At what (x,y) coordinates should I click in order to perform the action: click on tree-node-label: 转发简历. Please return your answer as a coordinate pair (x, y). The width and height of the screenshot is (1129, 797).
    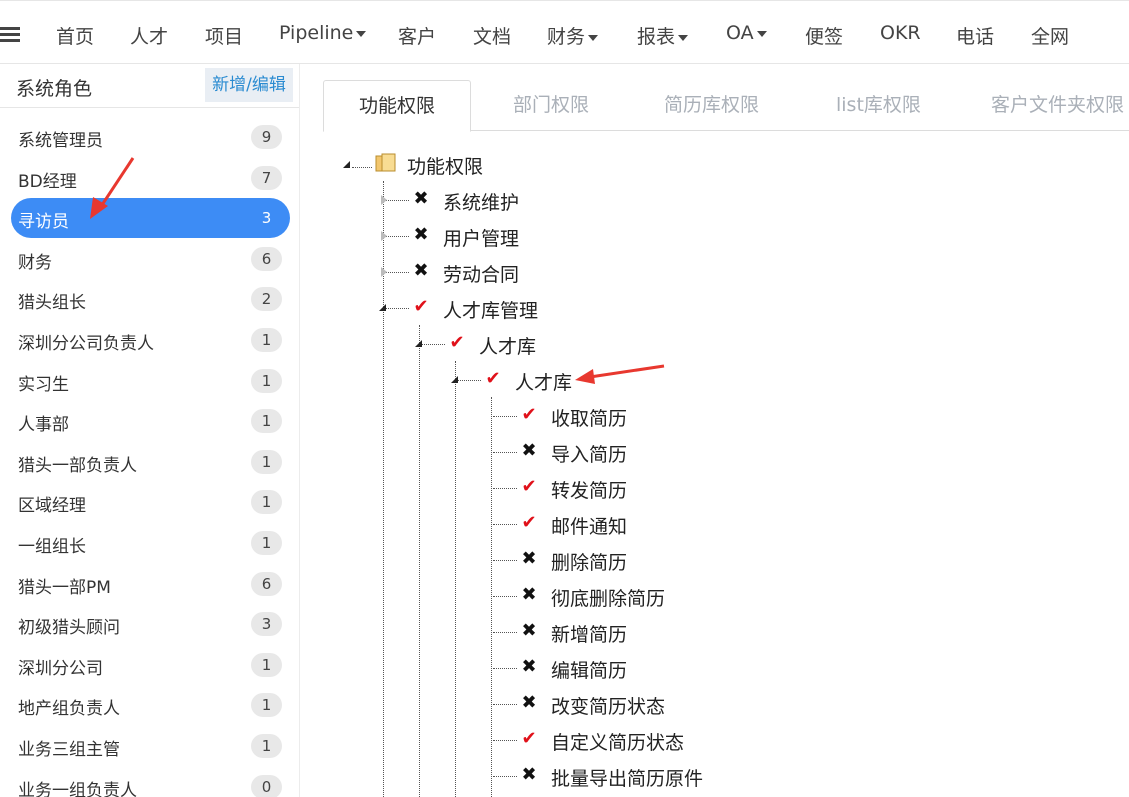
    Looking at the image, I should click on (589, 489).